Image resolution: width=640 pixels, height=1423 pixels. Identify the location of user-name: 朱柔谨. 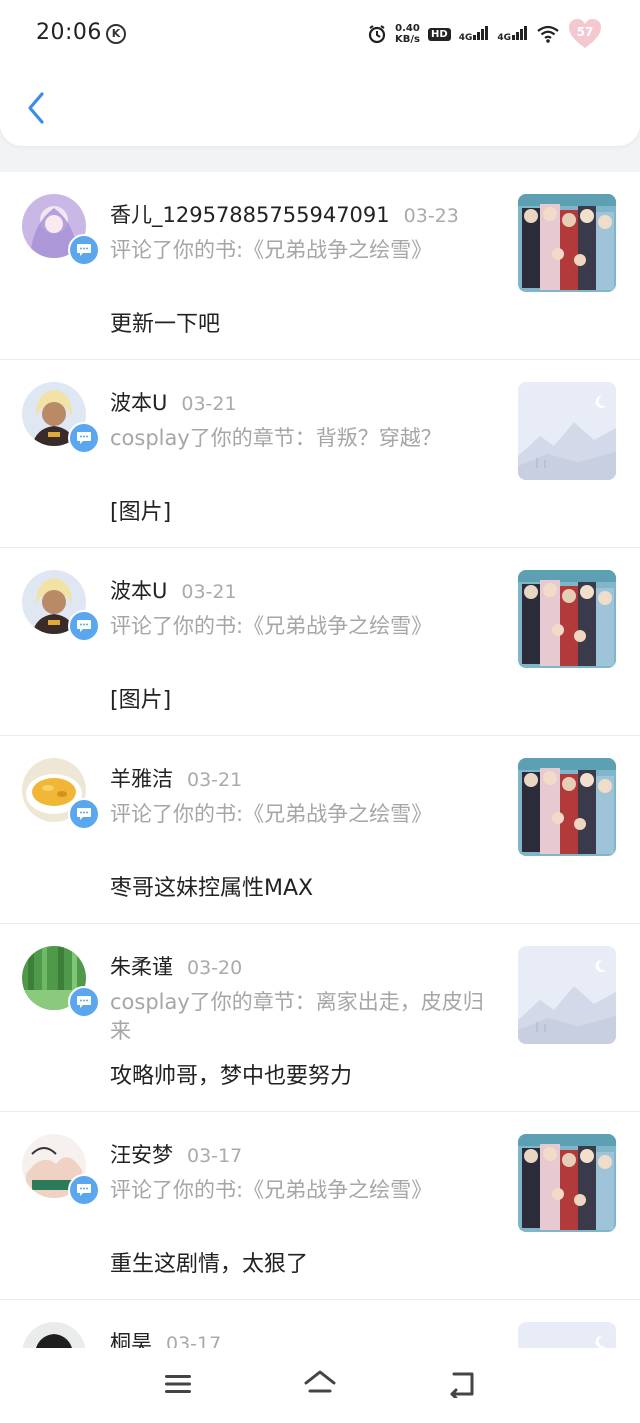
(141, 967).